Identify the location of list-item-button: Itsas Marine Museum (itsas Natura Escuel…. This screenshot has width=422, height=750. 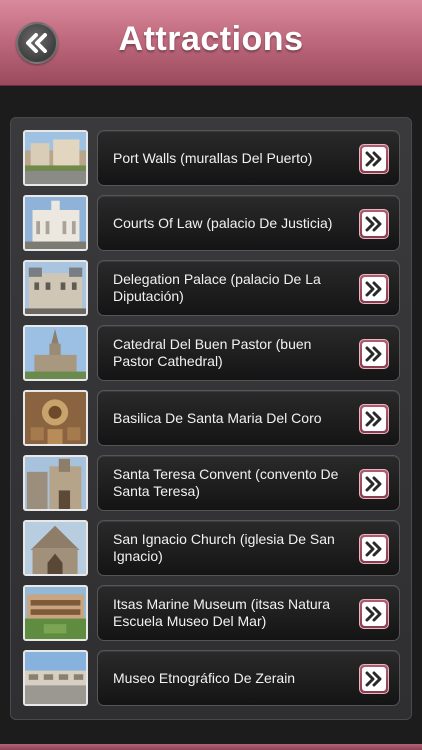
(248, 613).